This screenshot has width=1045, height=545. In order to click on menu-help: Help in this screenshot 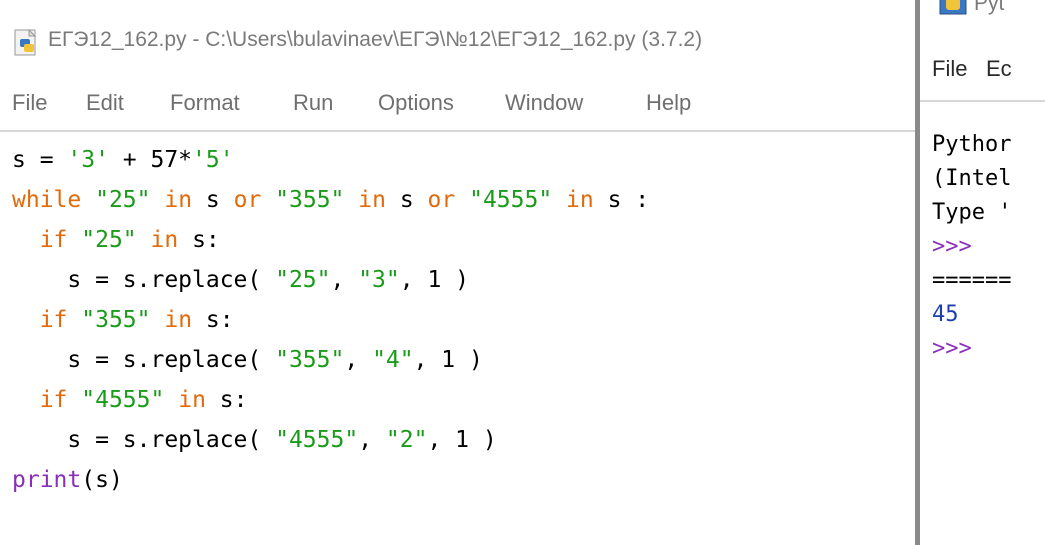, I will do `click(668, 103)`.